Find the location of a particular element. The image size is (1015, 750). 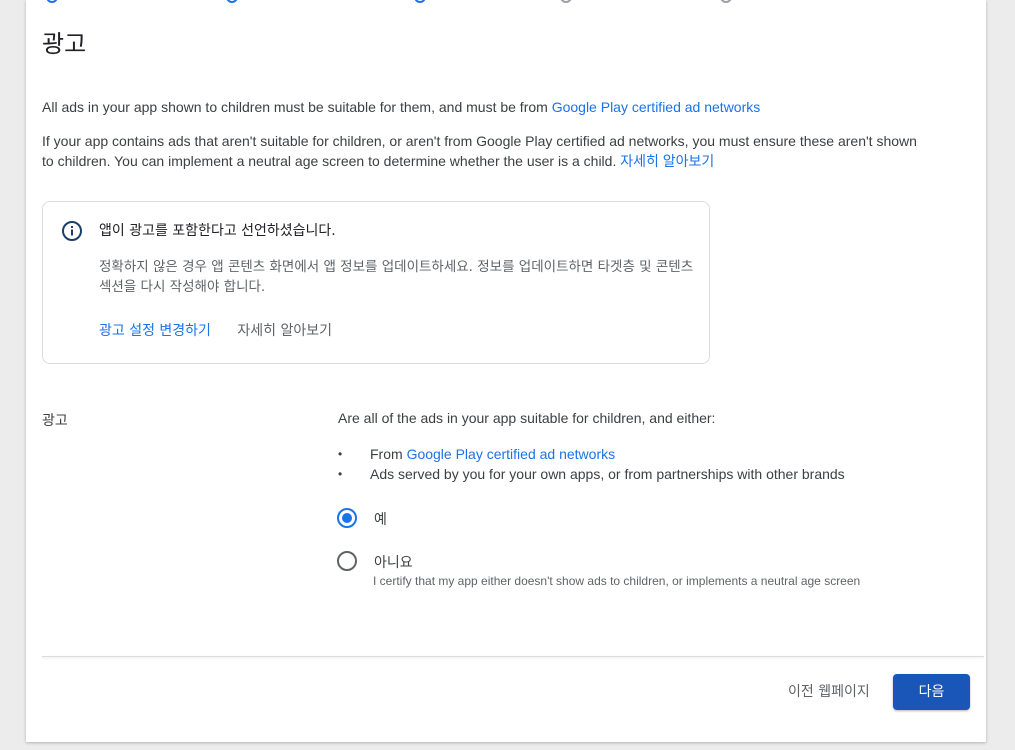

notice-title: 앱이 광고를 포함한다고 선언하셨습니다. is located at coordinates (217, 231).